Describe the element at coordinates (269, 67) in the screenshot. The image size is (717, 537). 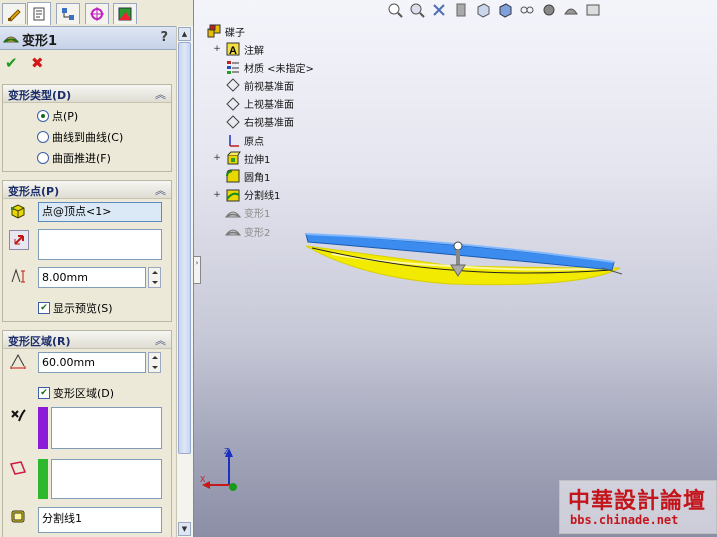
I see `tree-item: 材质 <未指定>` at that location.